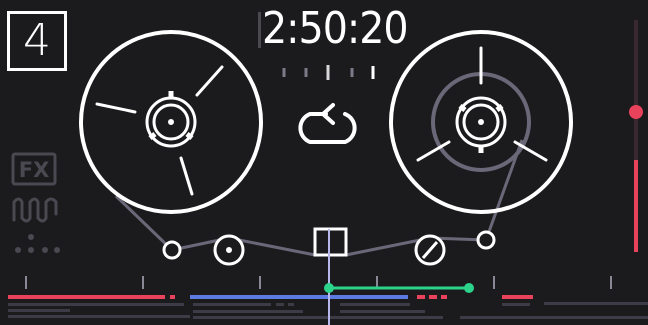 The image size is (648, 325). Describe the element at coordinates (486, 240) in the screenshot. I see `right-idler-roller` at that location.